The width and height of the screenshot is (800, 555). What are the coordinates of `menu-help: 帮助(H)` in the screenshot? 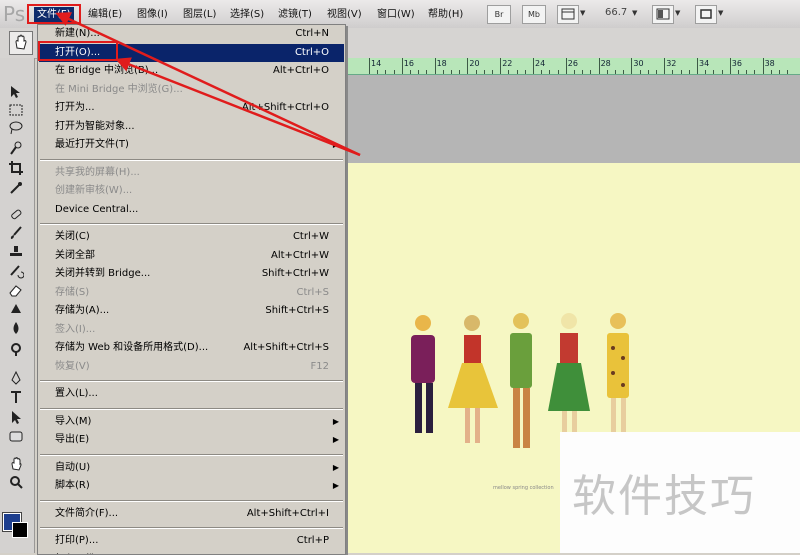 It's located at (445, 15).